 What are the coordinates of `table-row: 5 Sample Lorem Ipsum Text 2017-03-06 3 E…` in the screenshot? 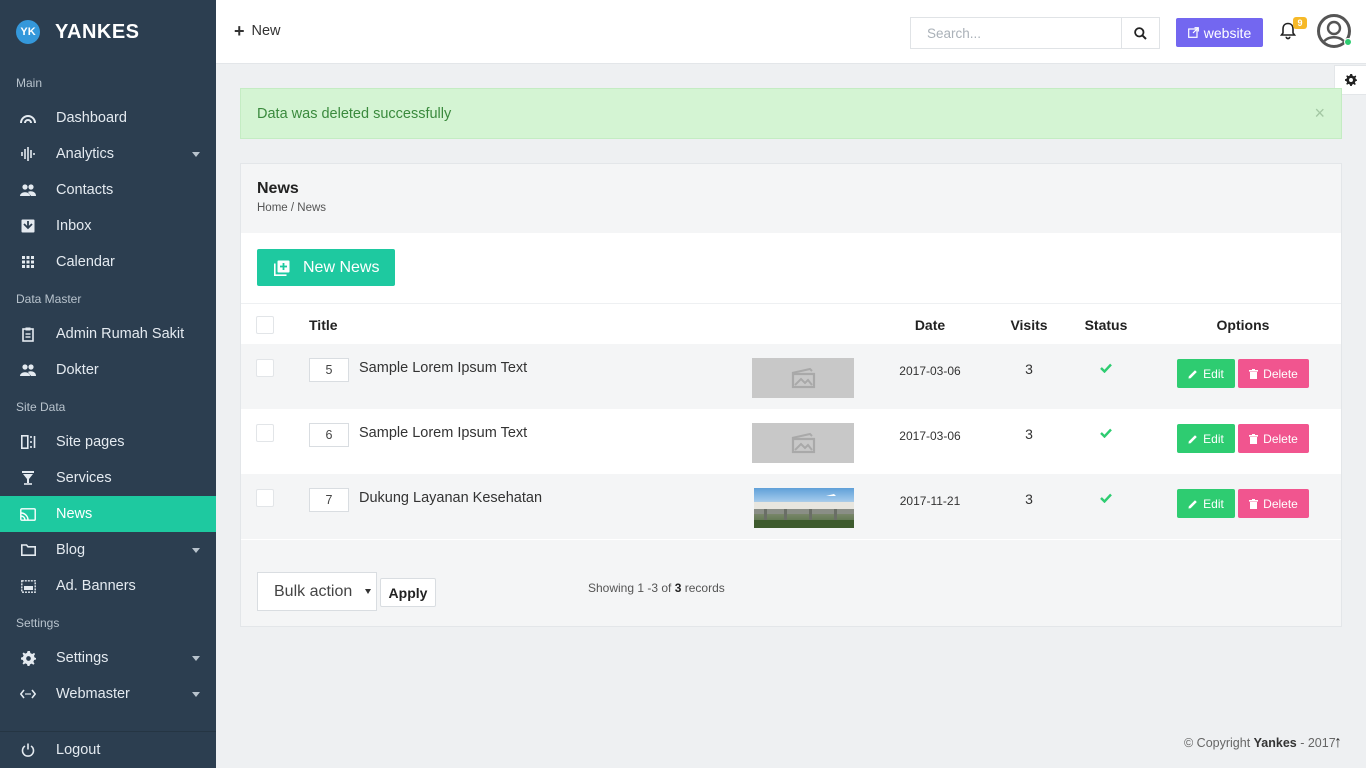 It's located at (791, 376).